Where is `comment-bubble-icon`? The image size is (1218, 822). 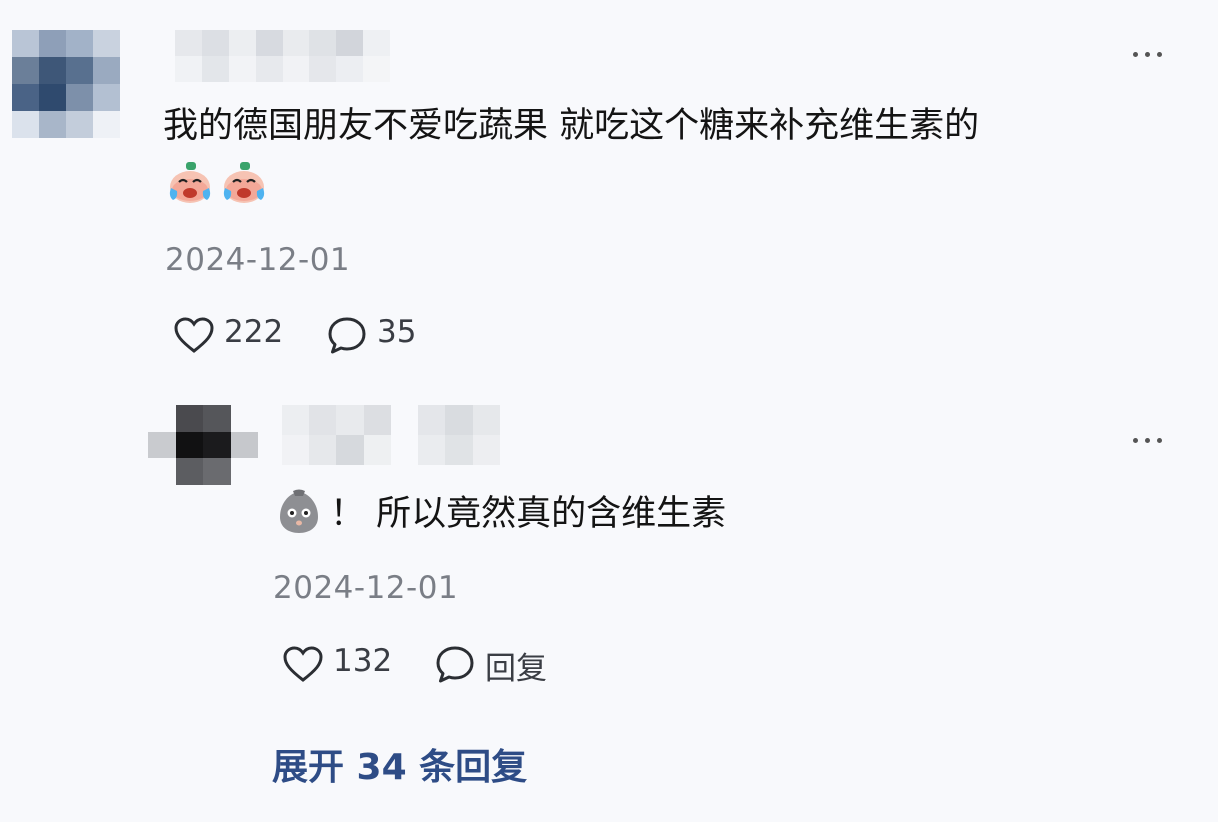
comment-bubble-icon is located at coordinates (347, 336).